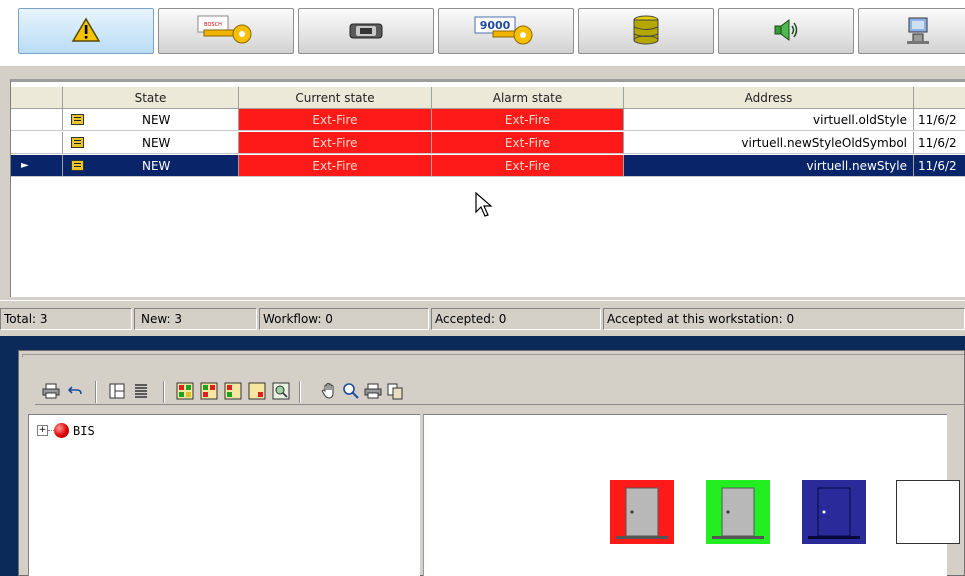  I want to click on door-selected-icon, so click(834, 512).